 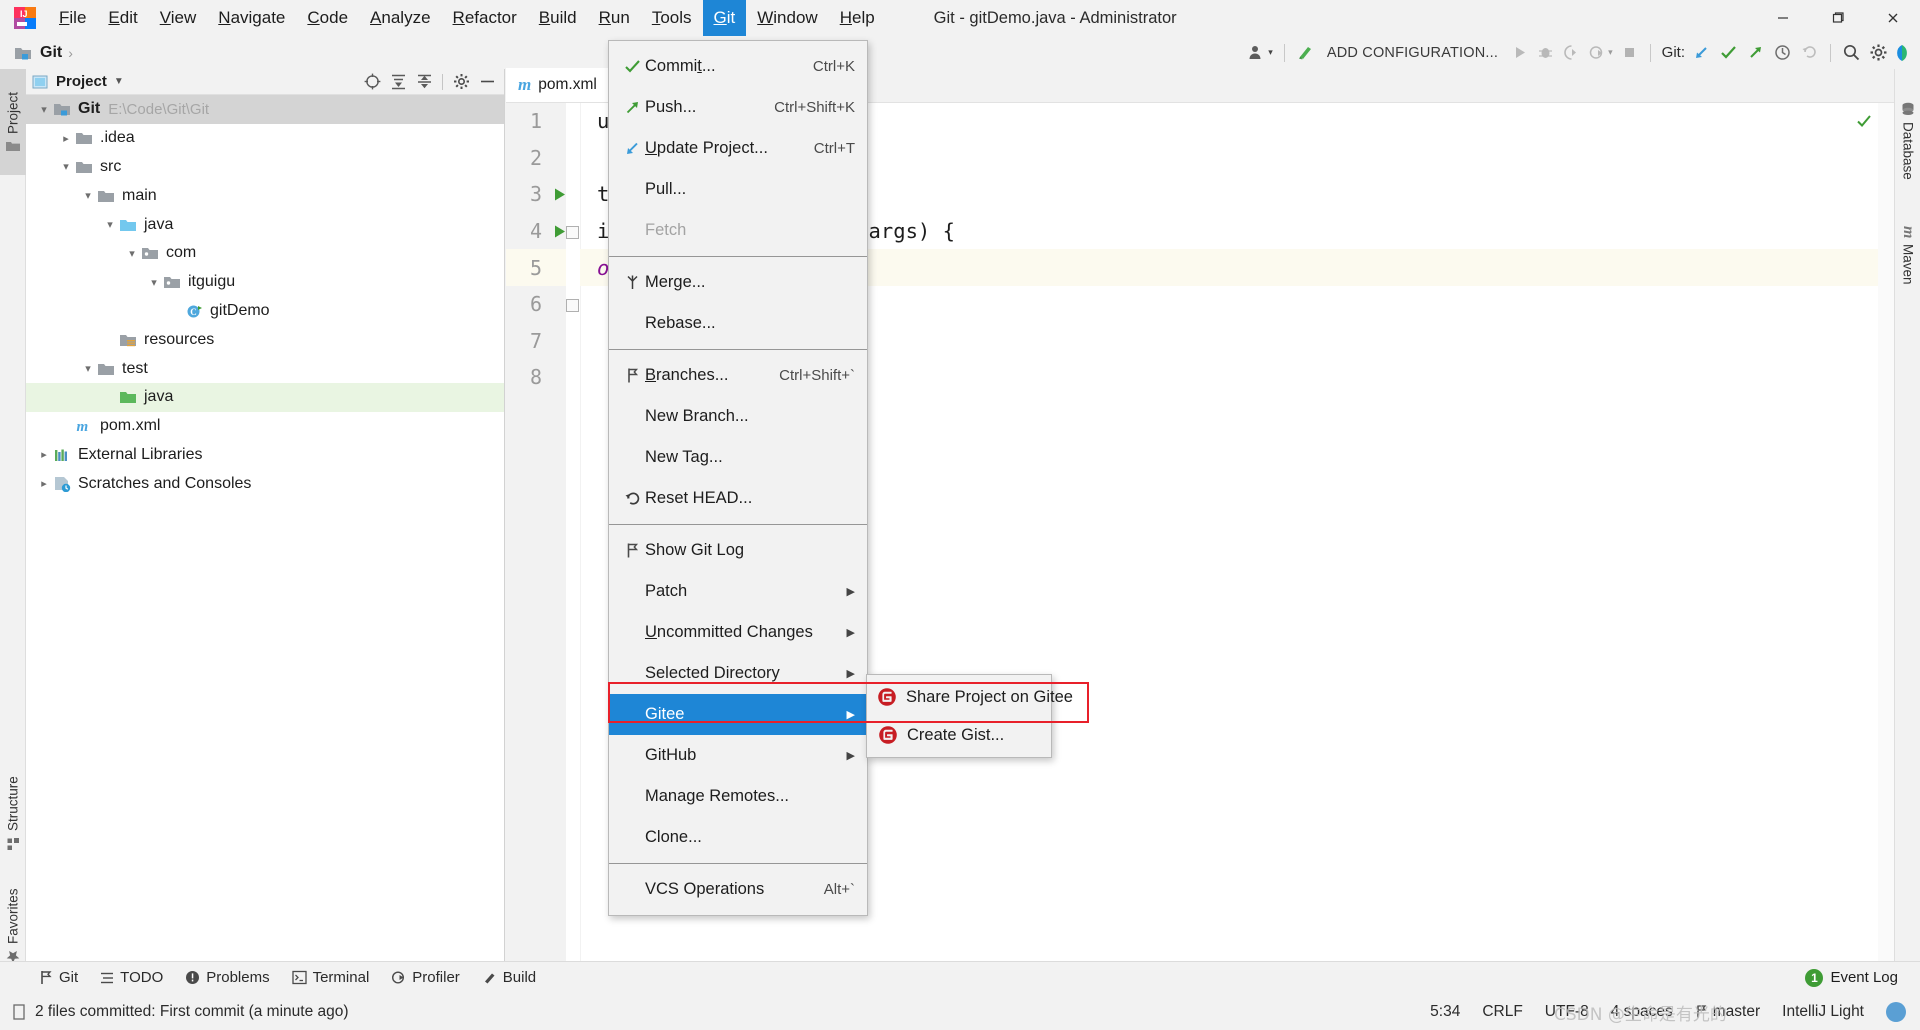 I want to click on tool-window-git: Git, so click(x=58, y=978).